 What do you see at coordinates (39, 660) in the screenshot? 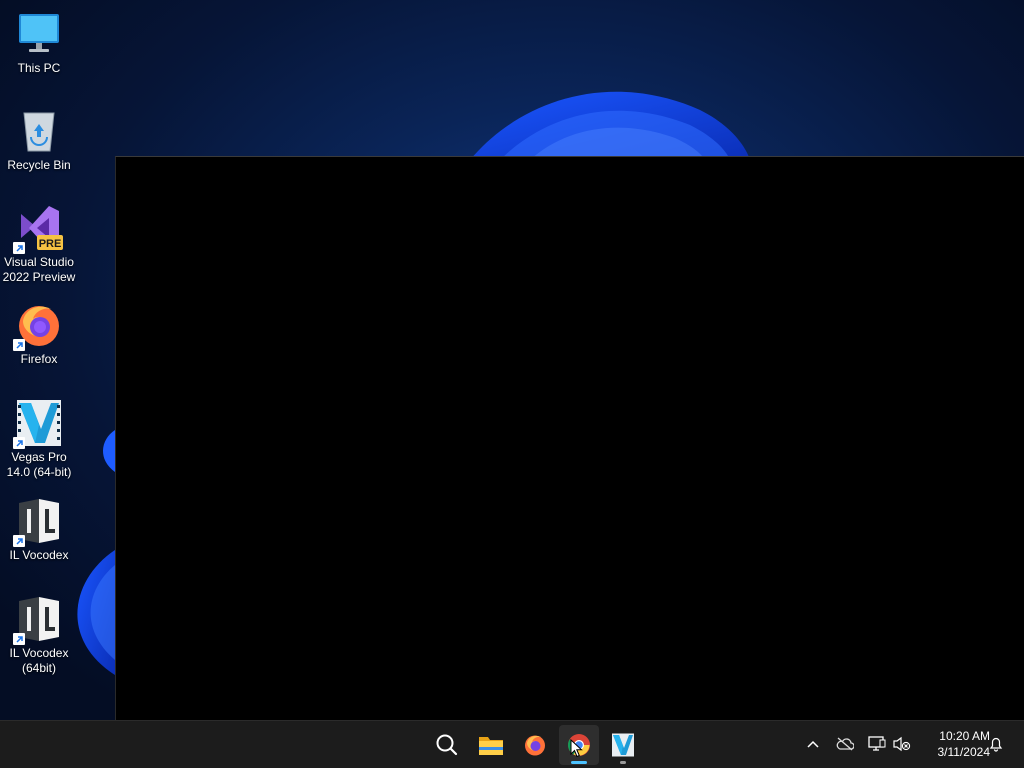
I see `desktop-icon-label: IL Vocodex (64bit)` at bounding box center [39, 660].